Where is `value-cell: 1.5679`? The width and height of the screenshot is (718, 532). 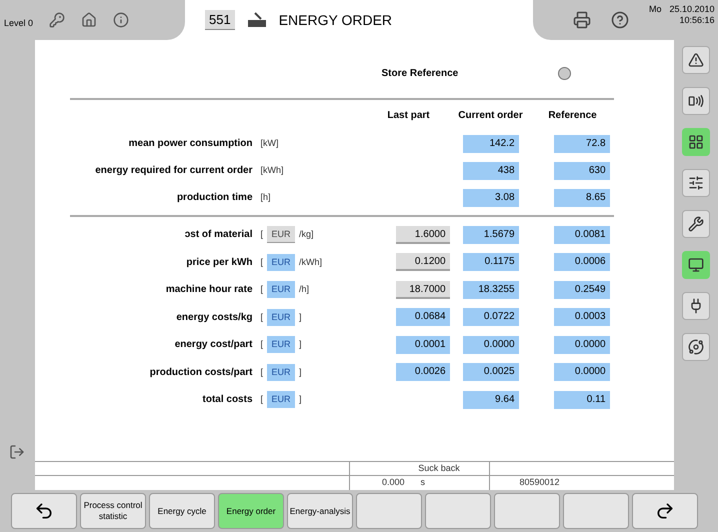 value-cell: 1.5679 is located at coordinates (490, 235).